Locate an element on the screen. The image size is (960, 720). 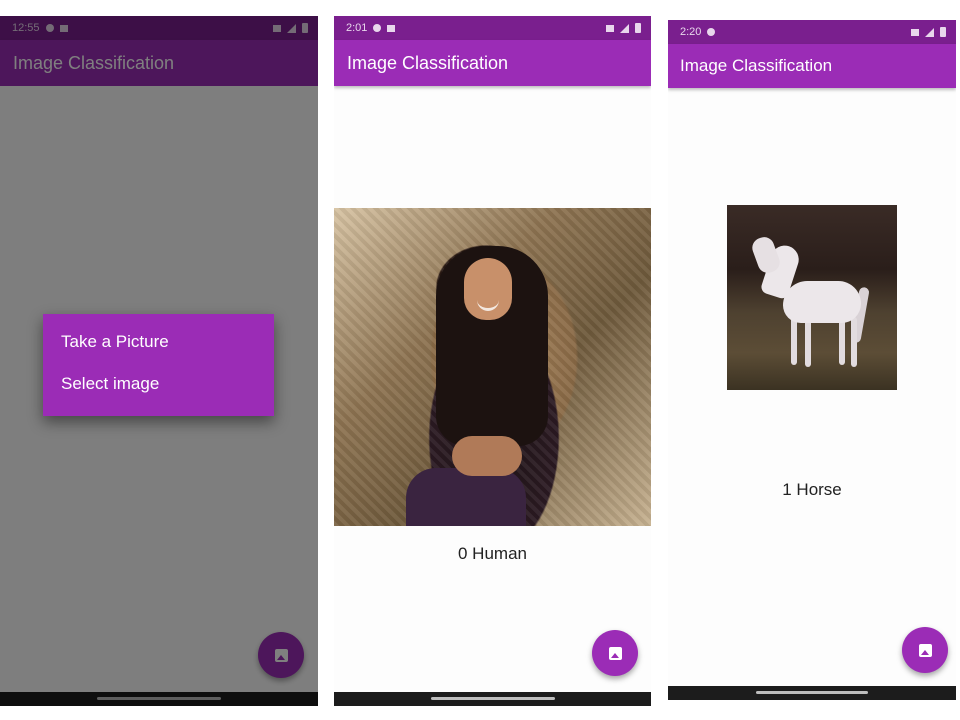
classification-result: 0 Human is located at coordinates (492, 553).